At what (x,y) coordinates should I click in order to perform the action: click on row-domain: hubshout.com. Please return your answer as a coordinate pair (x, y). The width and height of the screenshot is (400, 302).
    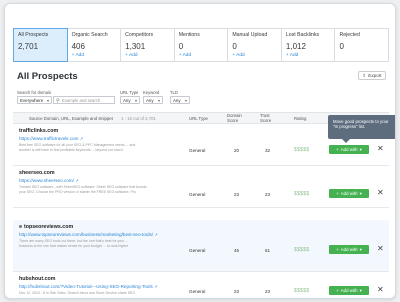
    Looking at the image, I should click on (37, 279).